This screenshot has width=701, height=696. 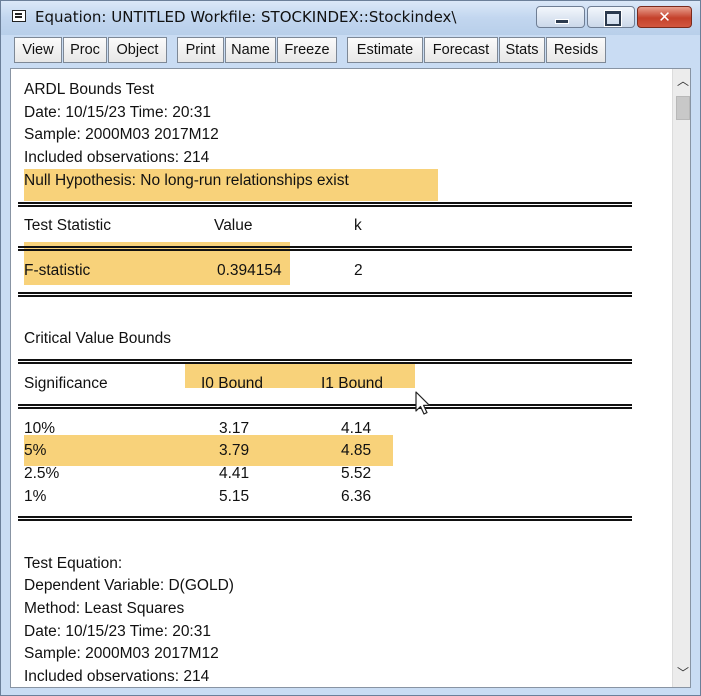 I want to click on stat-header-k: k, so click(x=358, y=225).